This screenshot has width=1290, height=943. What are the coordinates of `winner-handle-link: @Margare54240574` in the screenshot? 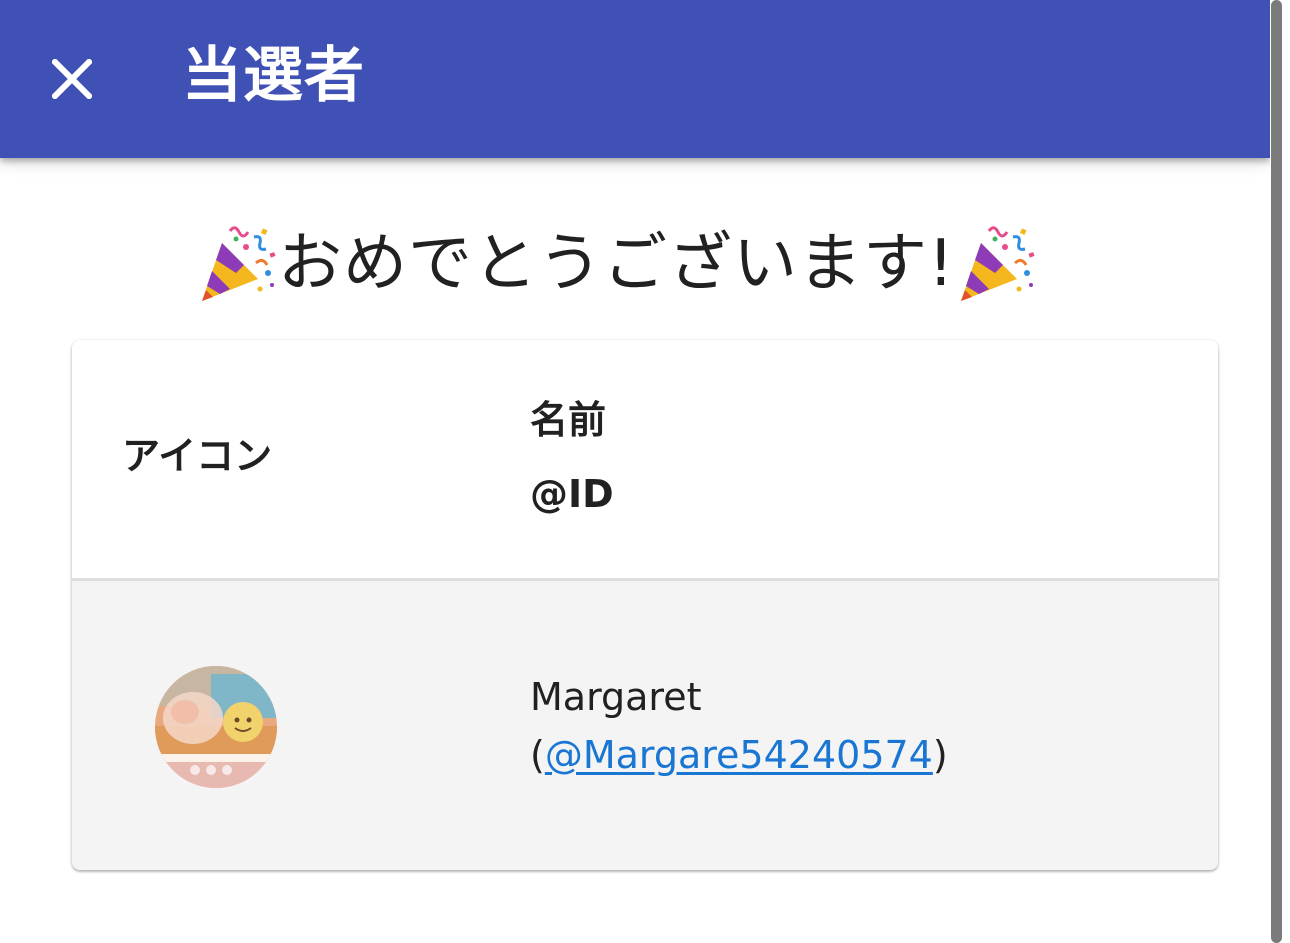 It's located at (739, 755).